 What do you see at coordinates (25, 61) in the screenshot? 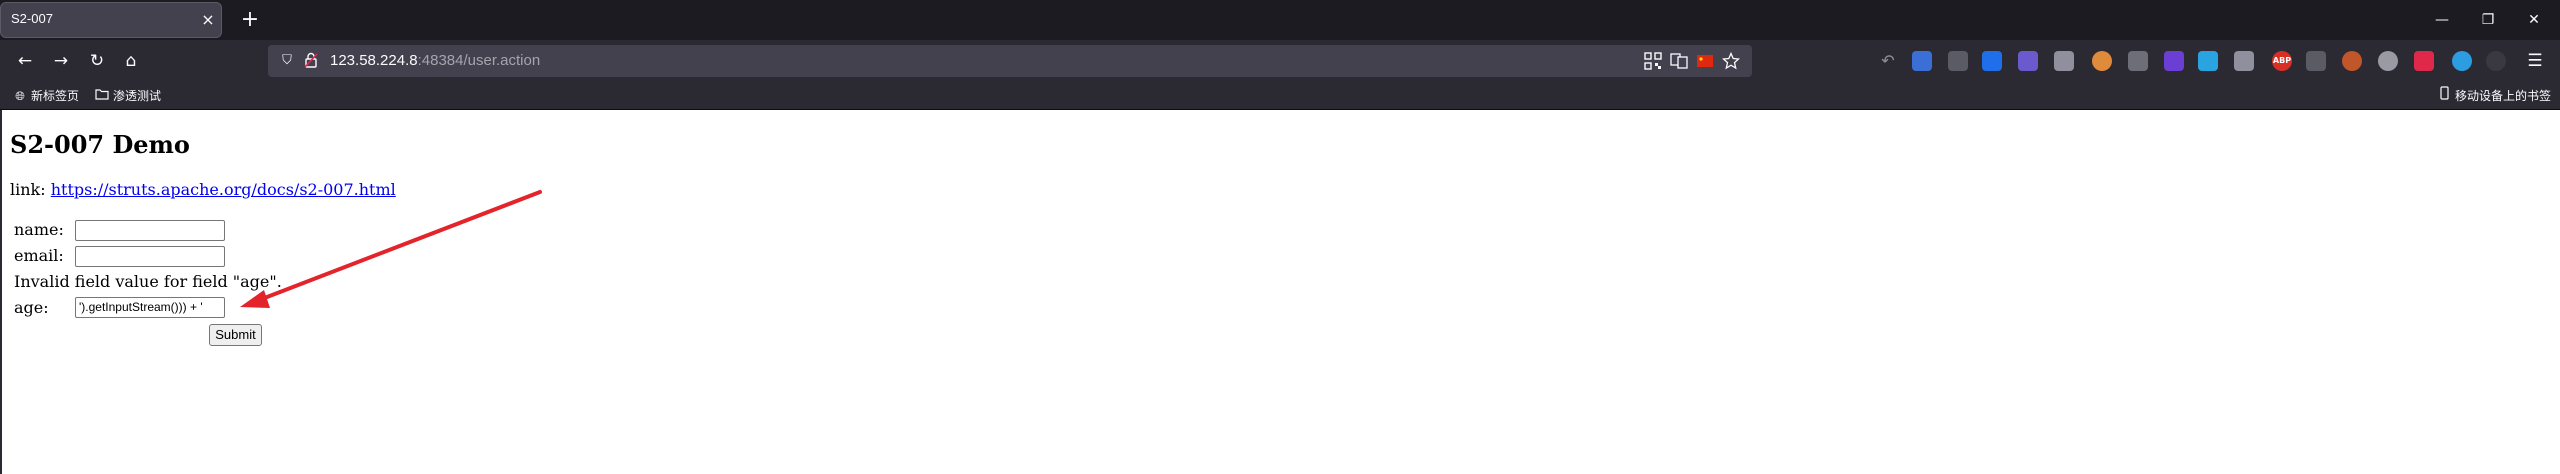
I see `back-button: ←` at bounding box center [25, 61].